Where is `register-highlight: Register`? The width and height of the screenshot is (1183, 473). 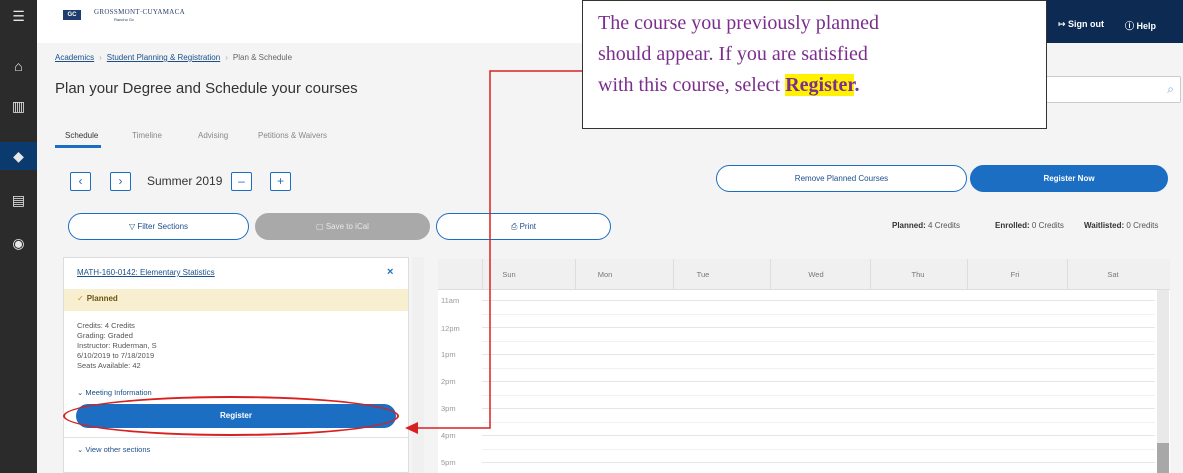 register-highlight: Register is located at coordinates (820, 85).